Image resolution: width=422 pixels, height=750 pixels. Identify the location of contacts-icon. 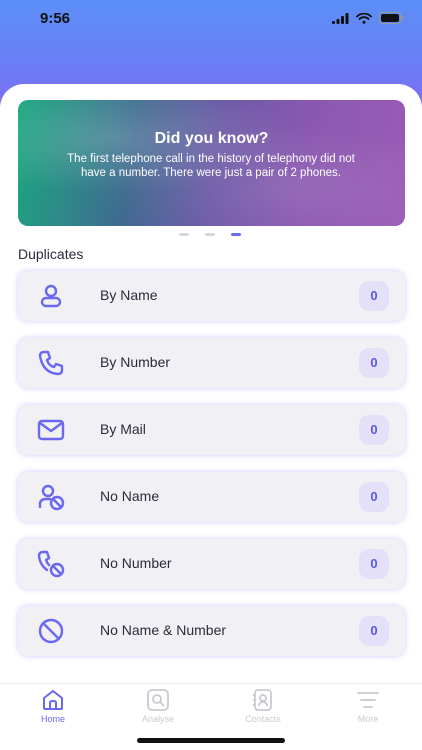
(262, 700).